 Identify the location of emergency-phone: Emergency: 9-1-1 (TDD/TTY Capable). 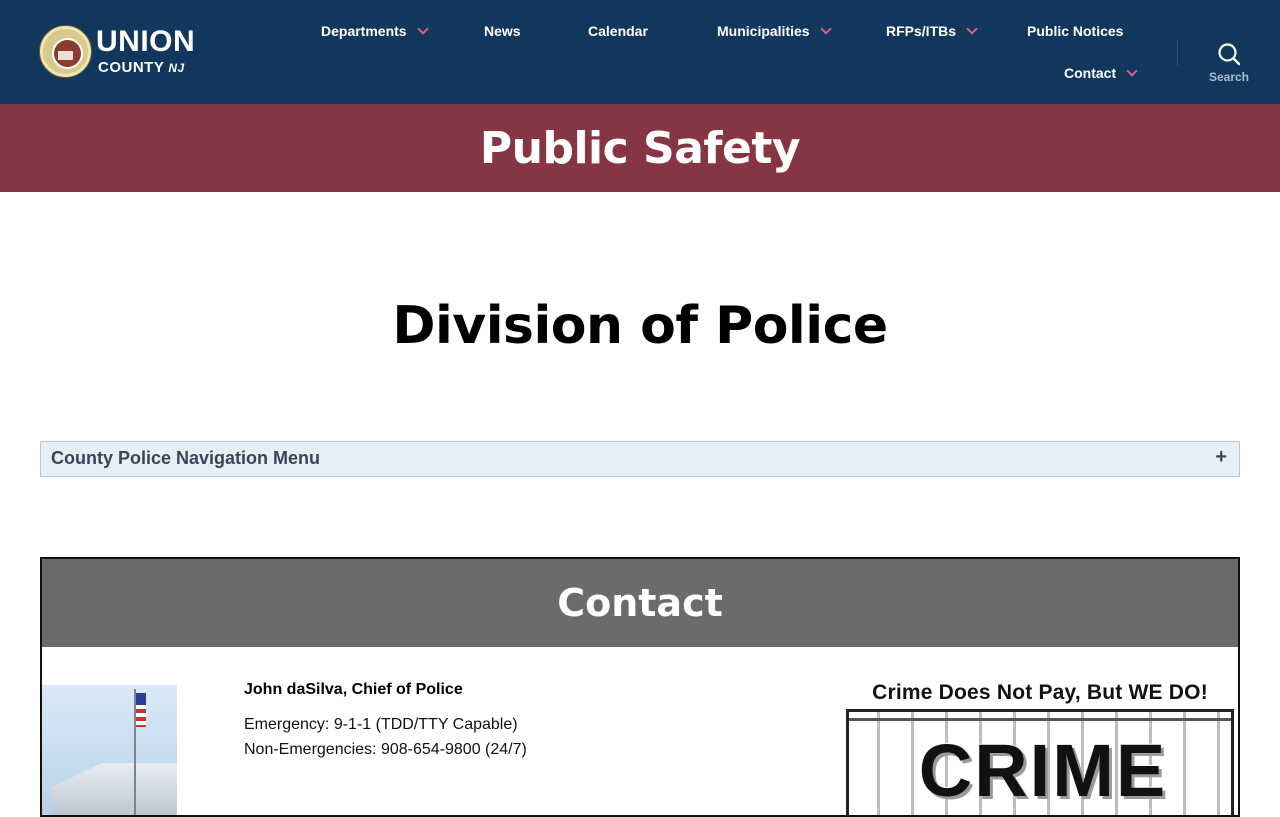
(381, 724).